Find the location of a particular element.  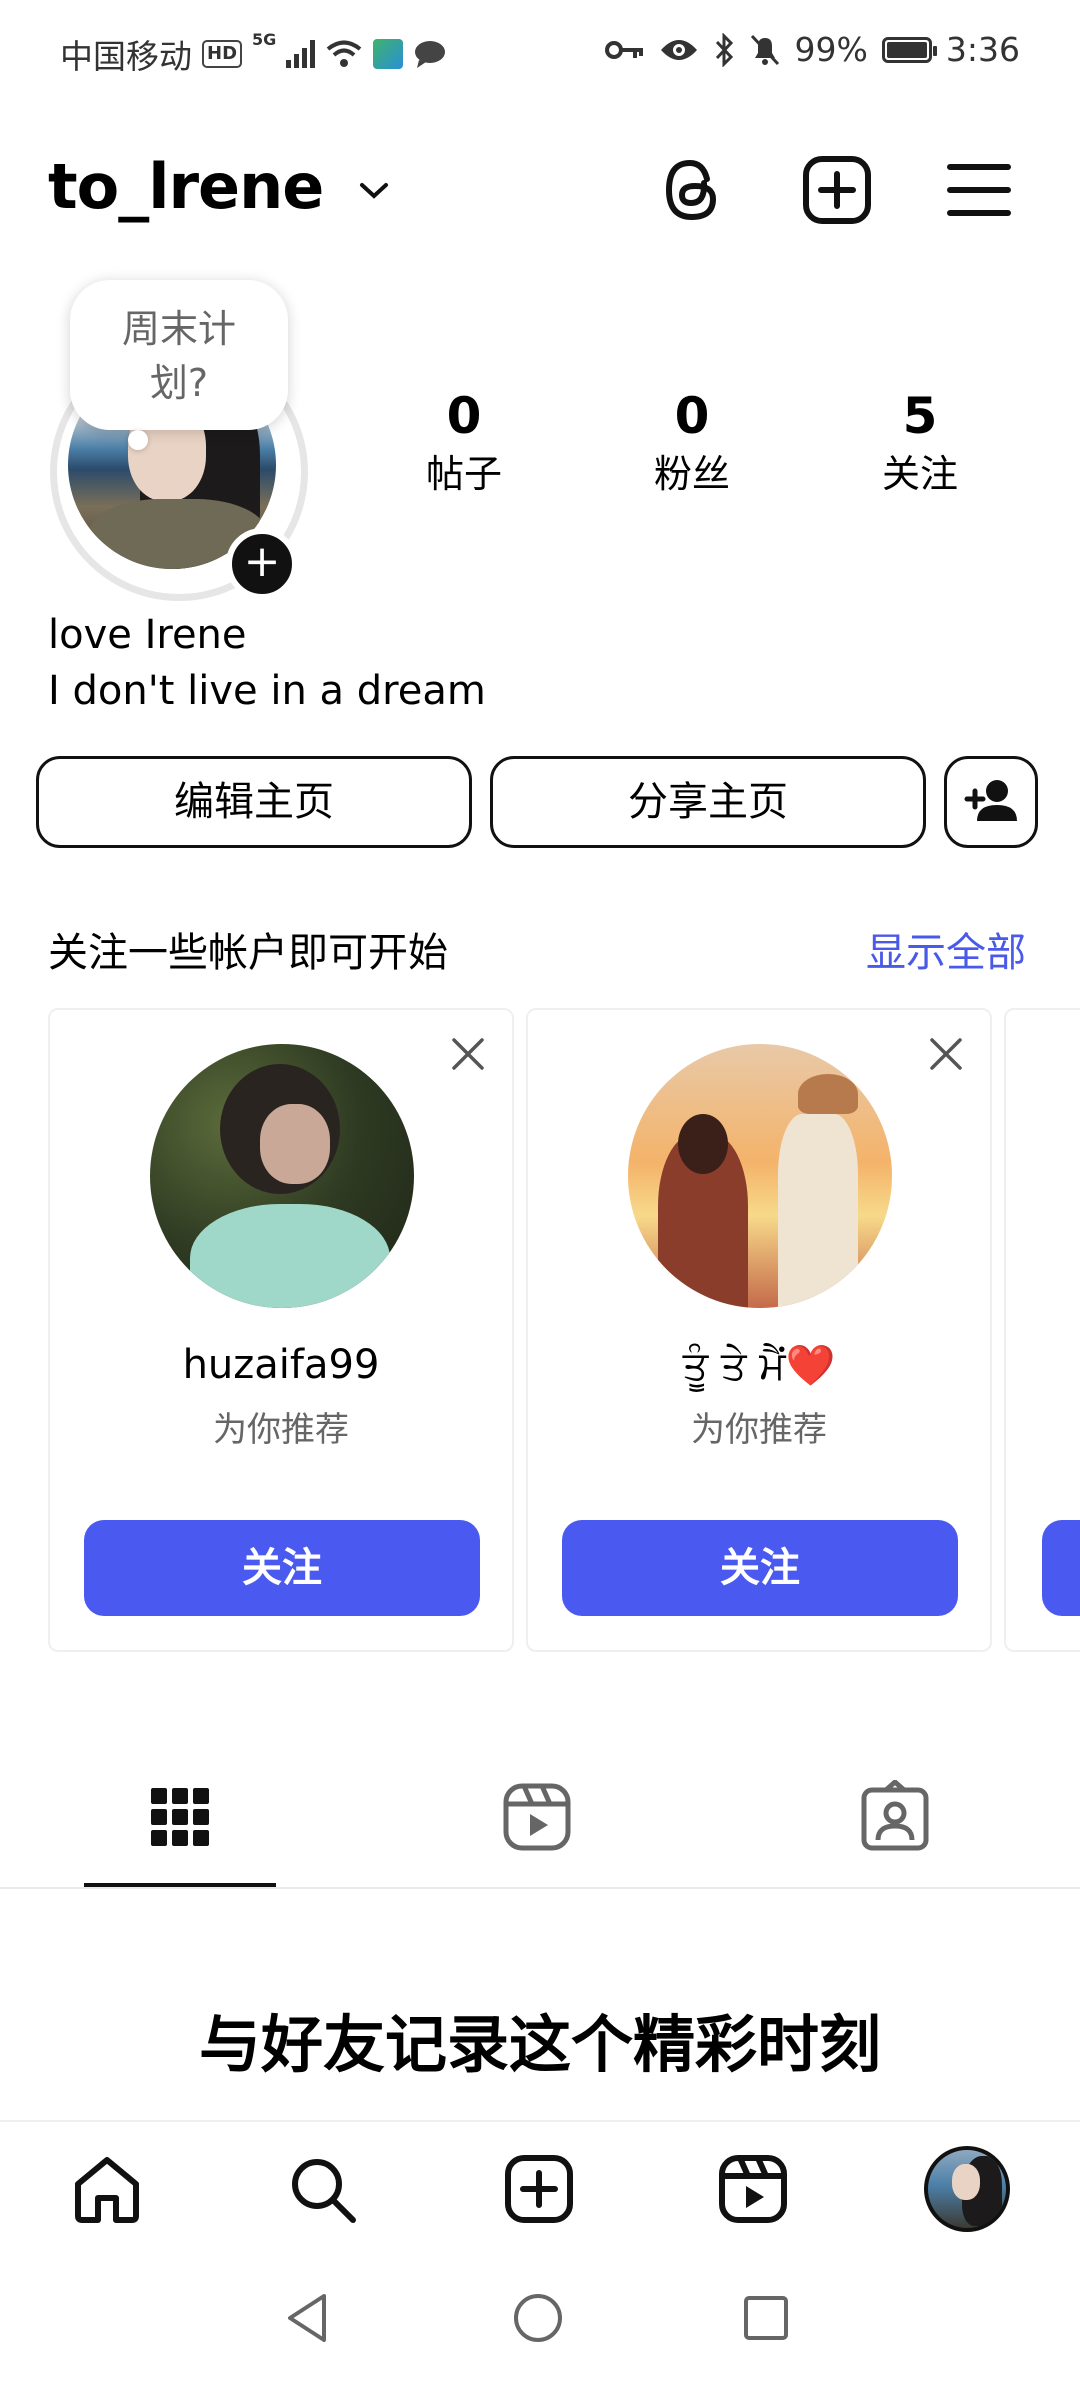

create-tab is located at coordinates (539, 2189).